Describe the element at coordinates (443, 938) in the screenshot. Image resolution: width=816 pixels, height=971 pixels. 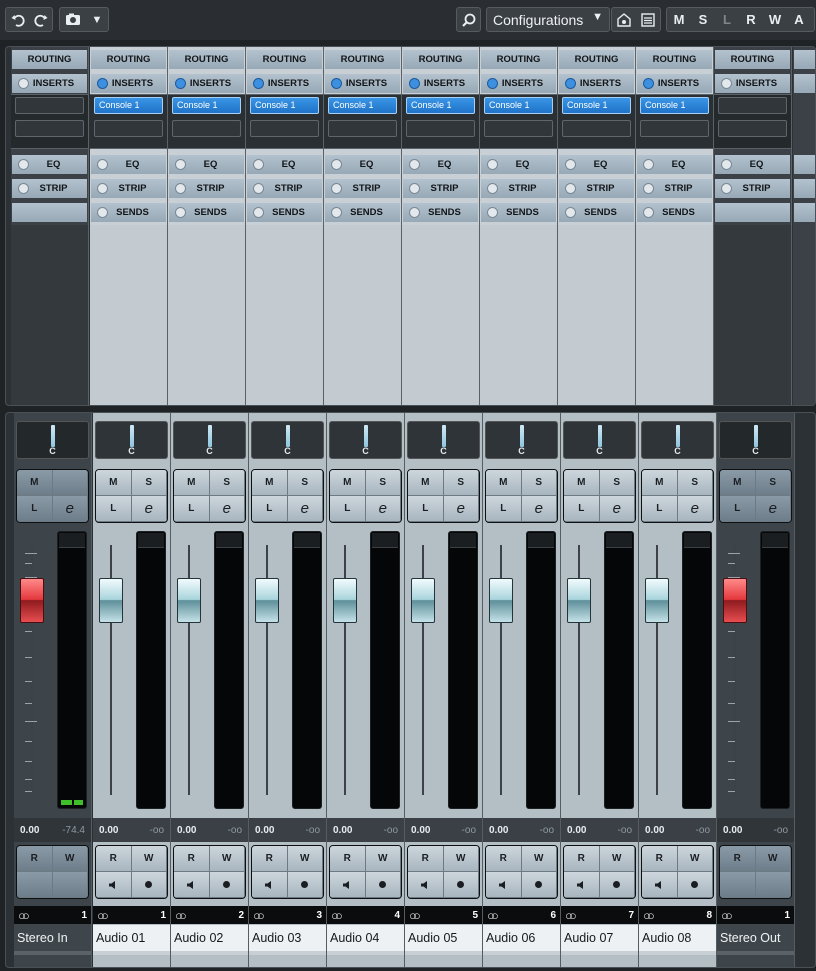
I see `channel-name: Audio 05` at that location.